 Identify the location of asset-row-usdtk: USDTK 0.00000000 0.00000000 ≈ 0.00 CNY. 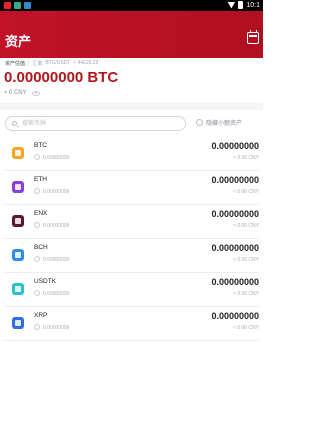
(131, 290).